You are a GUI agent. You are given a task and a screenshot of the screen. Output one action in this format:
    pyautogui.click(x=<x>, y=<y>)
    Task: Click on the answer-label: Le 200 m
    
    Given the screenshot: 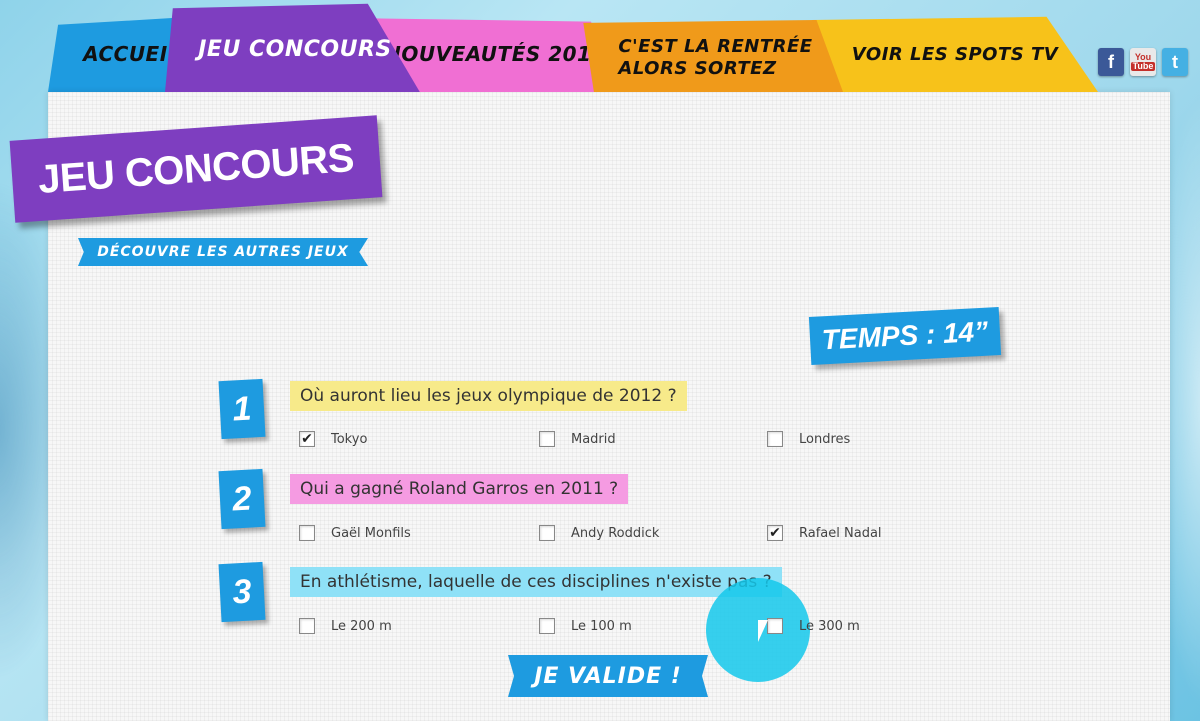 What is the action you would take?
    pyautogui.click(x=361, y=626)
    